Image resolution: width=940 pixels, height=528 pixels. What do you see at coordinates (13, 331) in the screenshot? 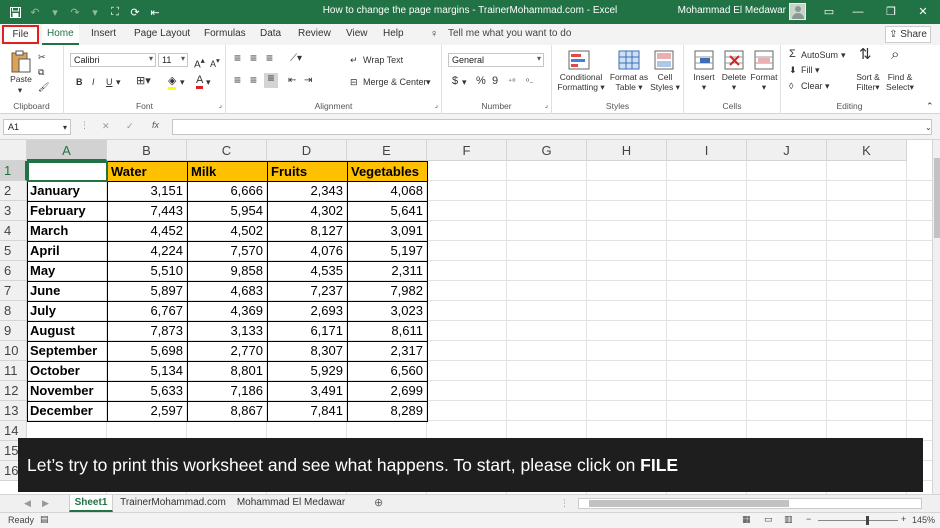
I see `row-header: 9` at bounding box center [13, 331].